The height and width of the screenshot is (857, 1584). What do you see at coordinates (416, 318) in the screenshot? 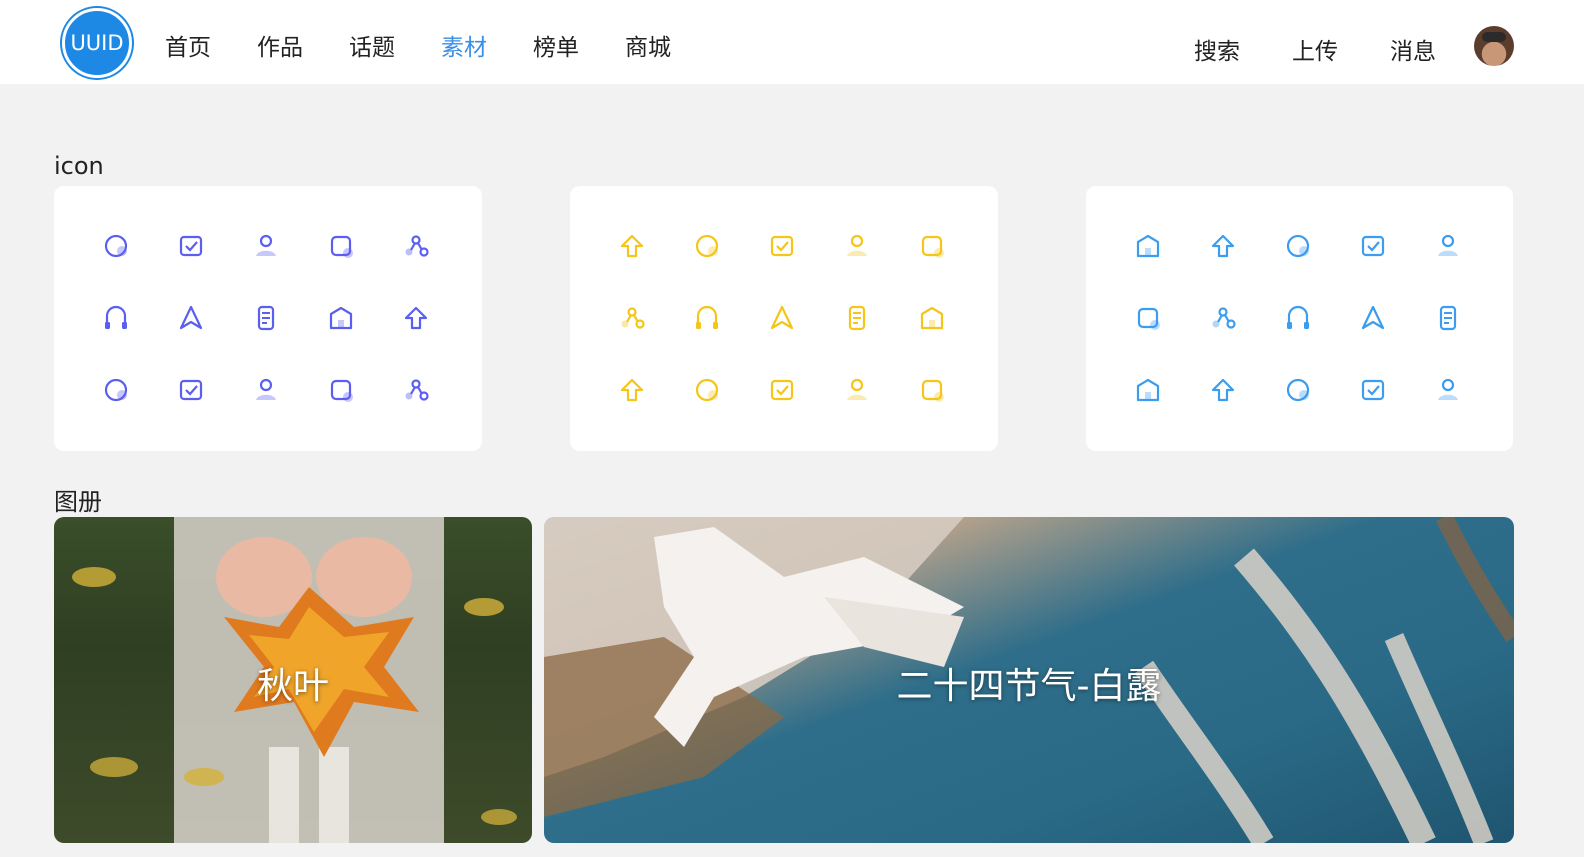
I see `location-user-icon` at bounding box center [416, 318].